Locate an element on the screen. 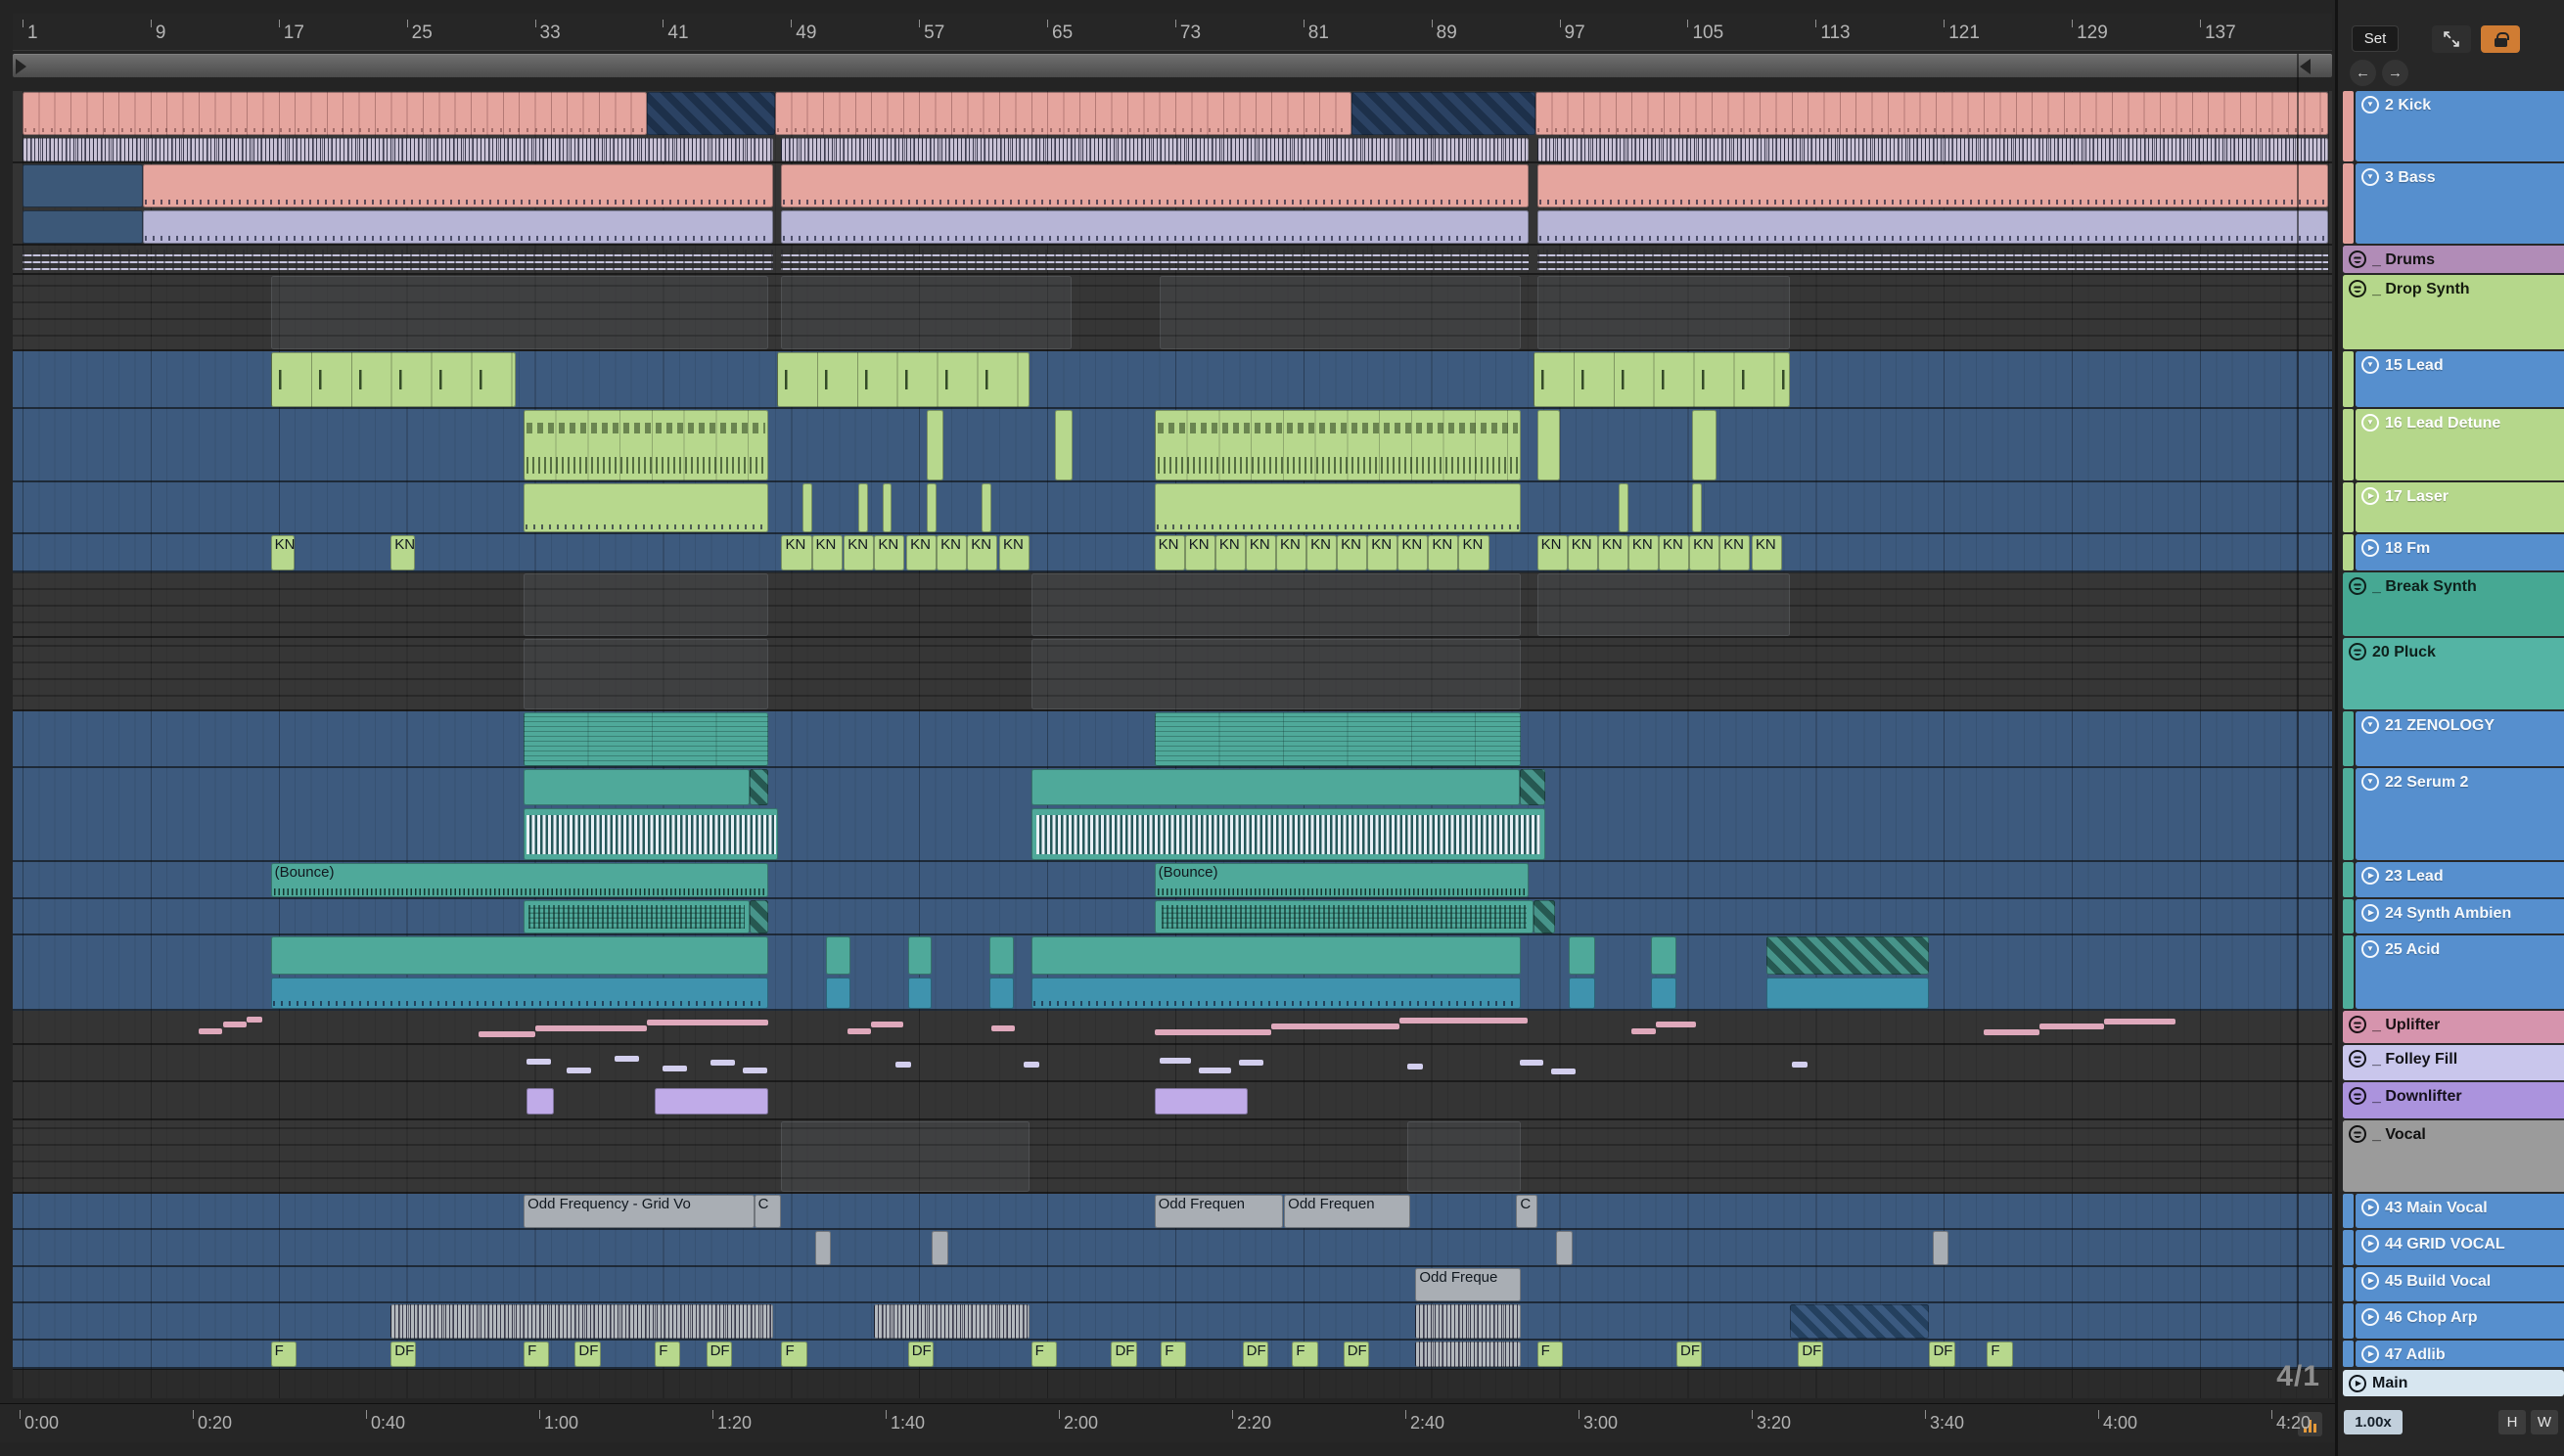 The image size is (2564, 1456). track-lane-uplifter is located at coordinates (1172, 1028).